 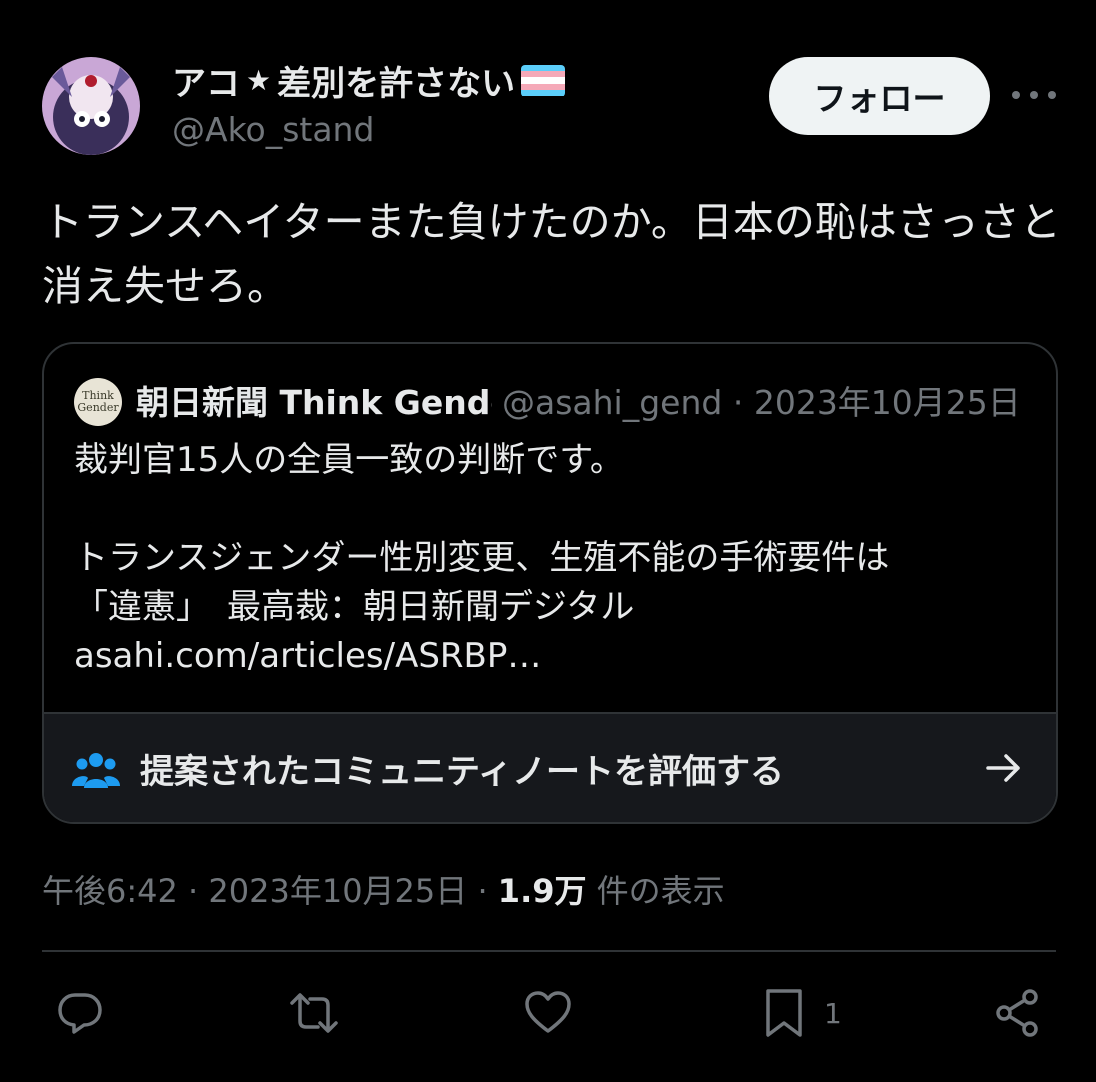 I want to click on follow-button: フォロー, so click(x=879, y=96).